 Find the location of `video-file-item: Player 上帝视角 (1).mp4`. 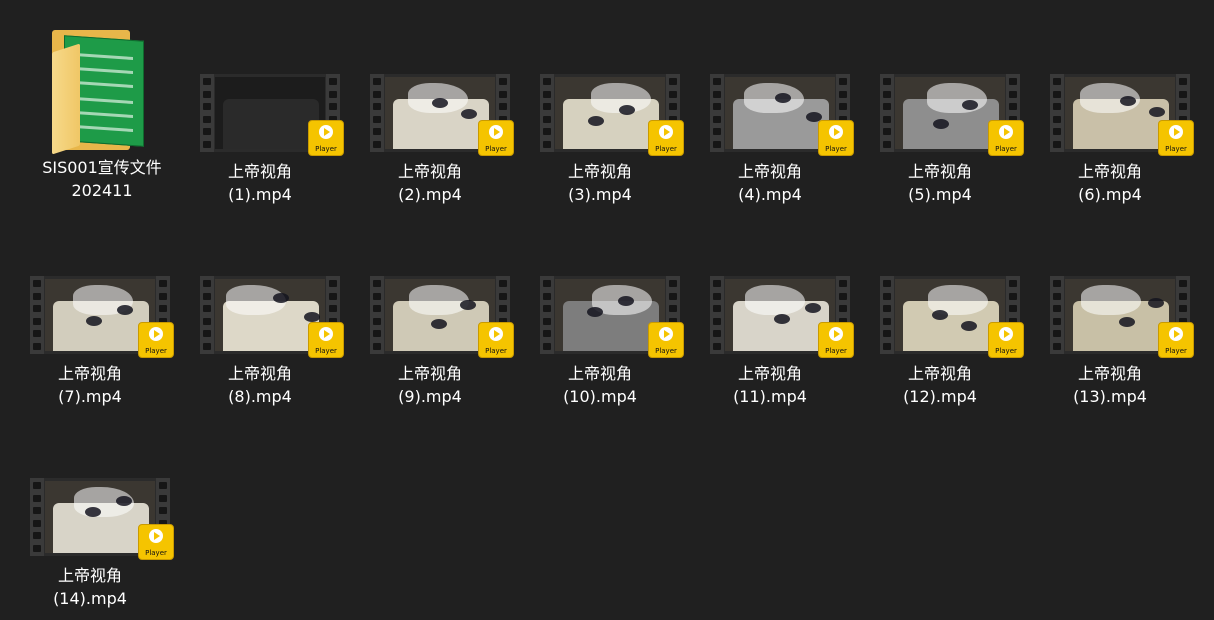

video-file-item: Player 上帝视角 (1).mp4 is located at coordinates (261, 118).